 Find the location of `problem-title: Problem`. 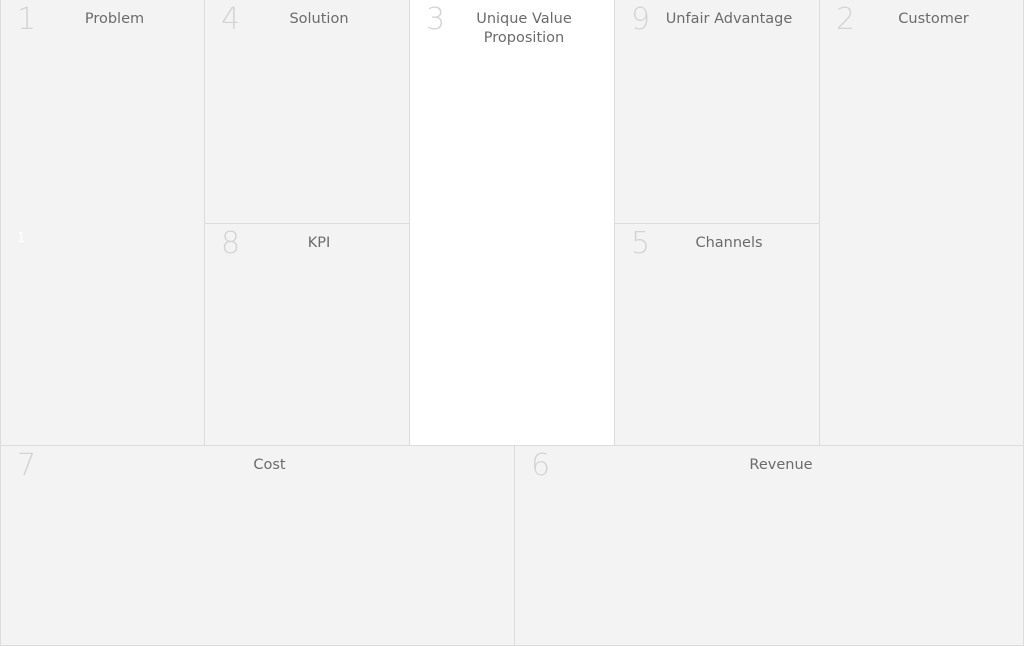

problem-title: Problem is located at coordinates (114, 19).